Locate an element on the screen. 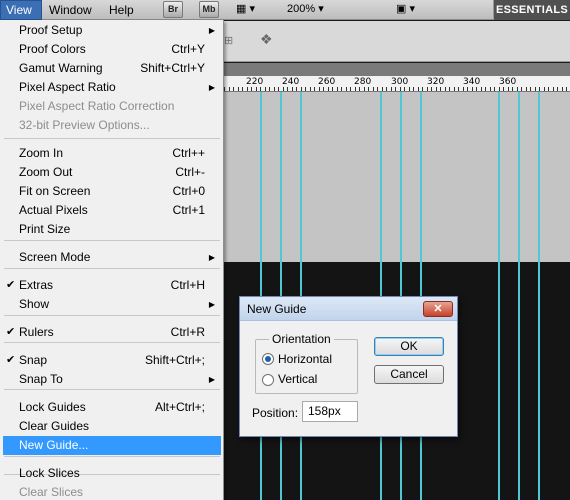 This screenshot has width=570, height=500. menu-separator is located at coordinates (112, 456).